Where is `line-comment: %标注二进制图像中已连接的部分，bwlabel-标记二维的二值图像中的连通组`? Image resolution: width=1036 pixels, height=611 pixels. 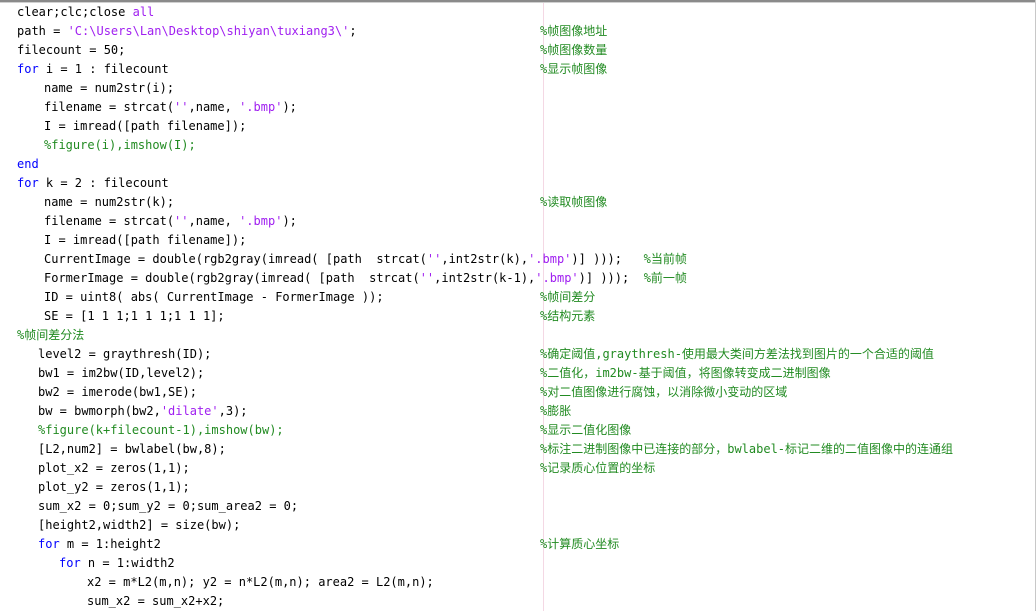
line-comment: %标注二进制图像中已连接的部分，bwlabel-标记二维的二值图像中的连通组 is located at coordinates (747, 449).